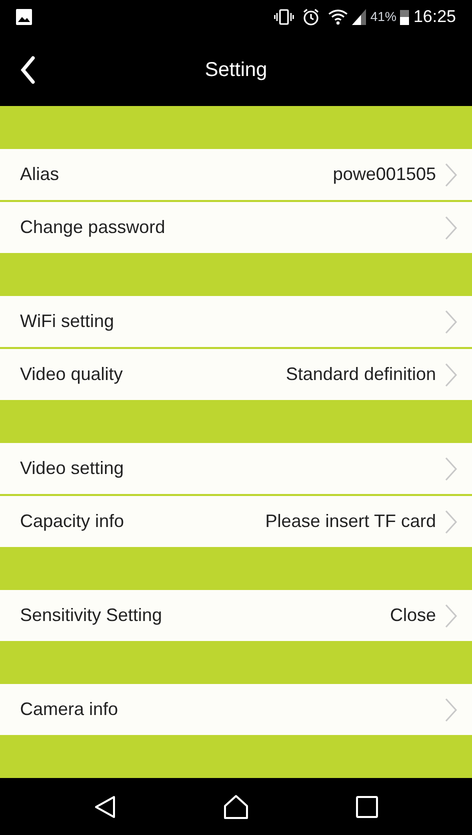 This screenshot has width=472, height=835. I want to click on wifi-icon, so click(338, 17).